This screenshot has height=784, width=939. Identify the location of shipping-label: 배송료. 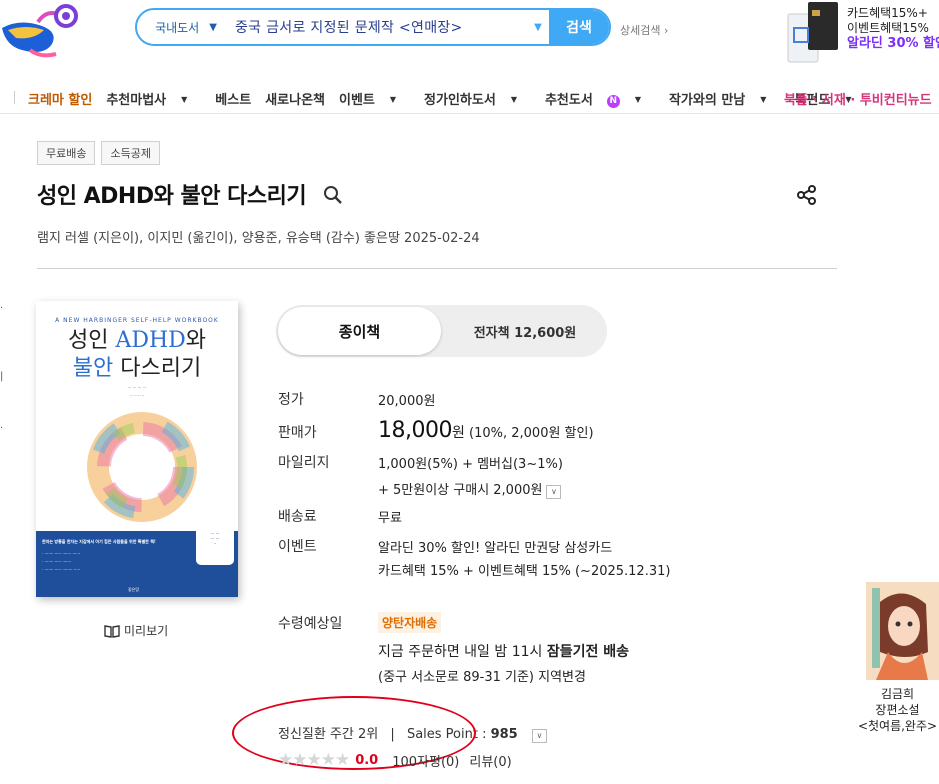
(297, 517).